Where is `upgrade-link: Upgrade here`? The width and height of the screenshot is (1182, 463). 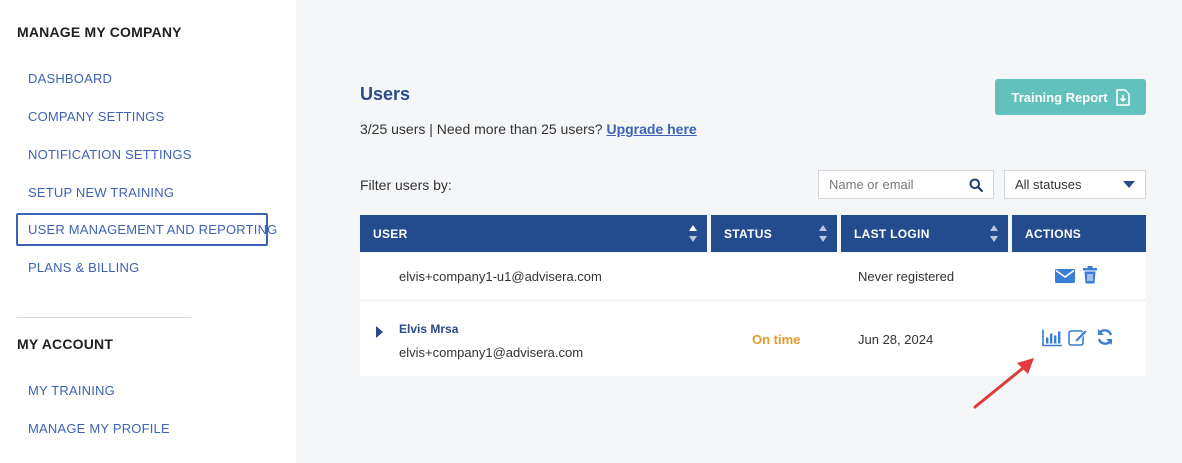
upgrade-link: Upgrade here is located at coordinates (651, 129).